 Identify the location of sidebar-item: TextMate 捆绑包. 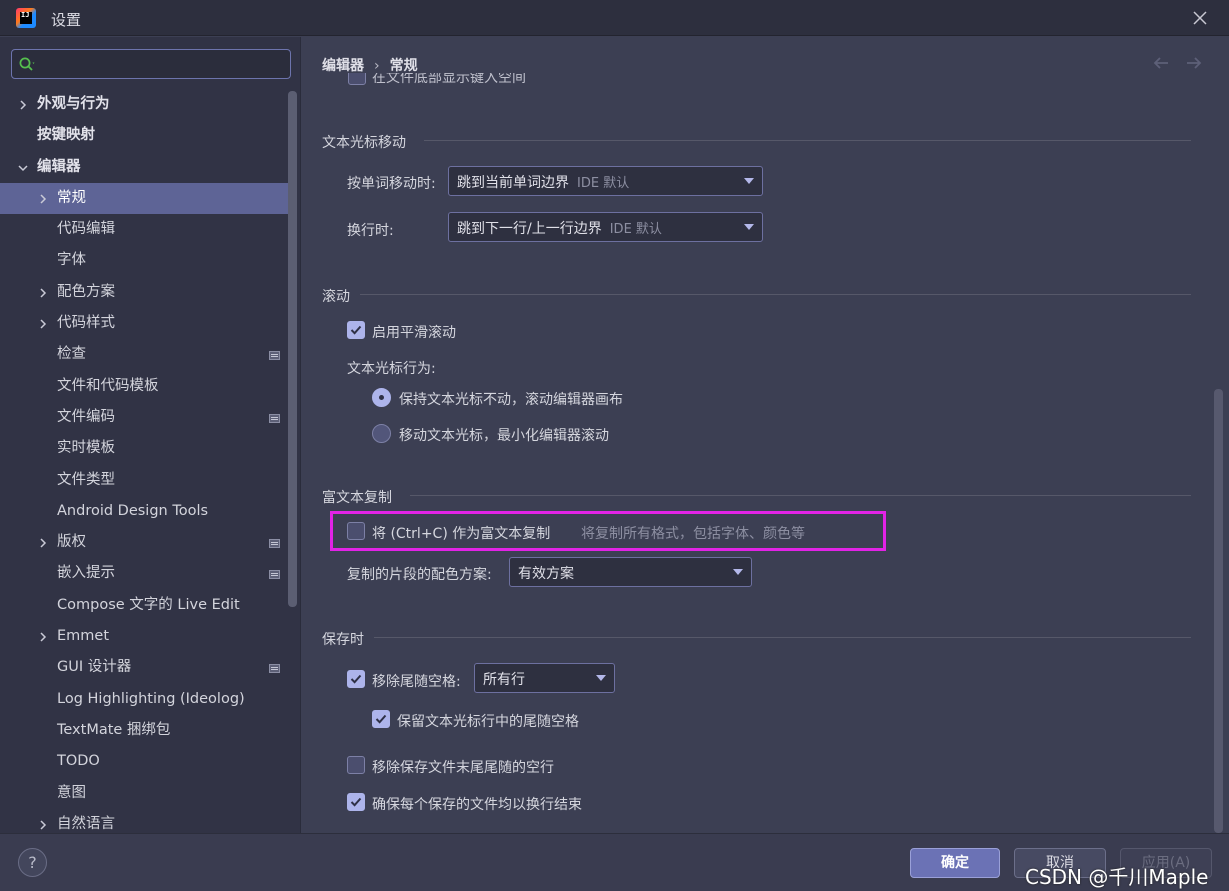
(145, 730).